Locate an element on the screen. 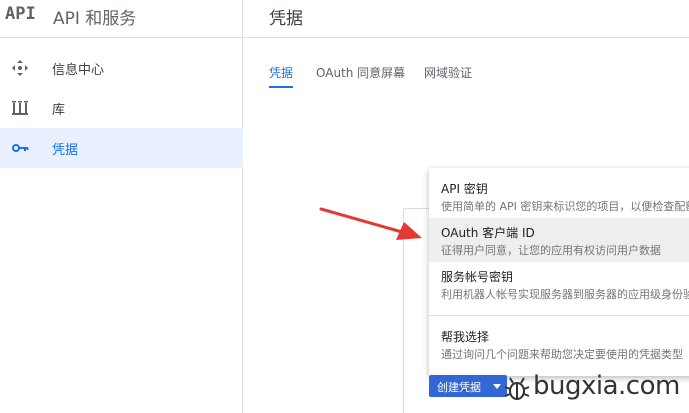 This screenshot has width=689, height=413. page-header: 凭据 is located at coordinates (466, 19).